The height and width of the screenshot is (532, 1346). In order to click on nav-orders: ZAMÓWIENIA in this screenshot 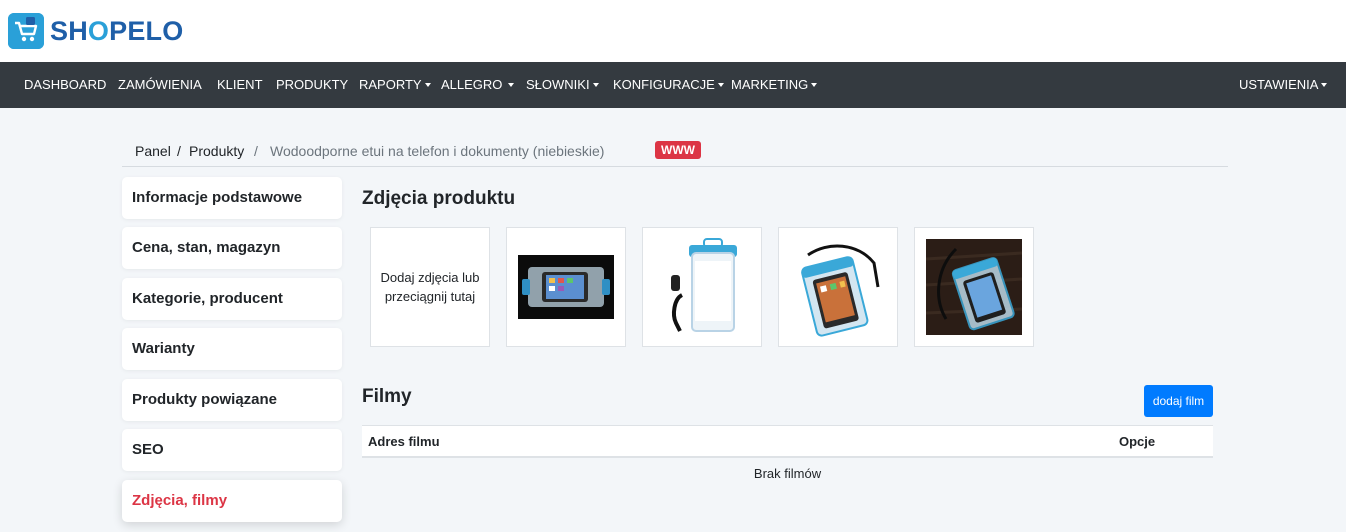, I will do `click(160, 85)`.